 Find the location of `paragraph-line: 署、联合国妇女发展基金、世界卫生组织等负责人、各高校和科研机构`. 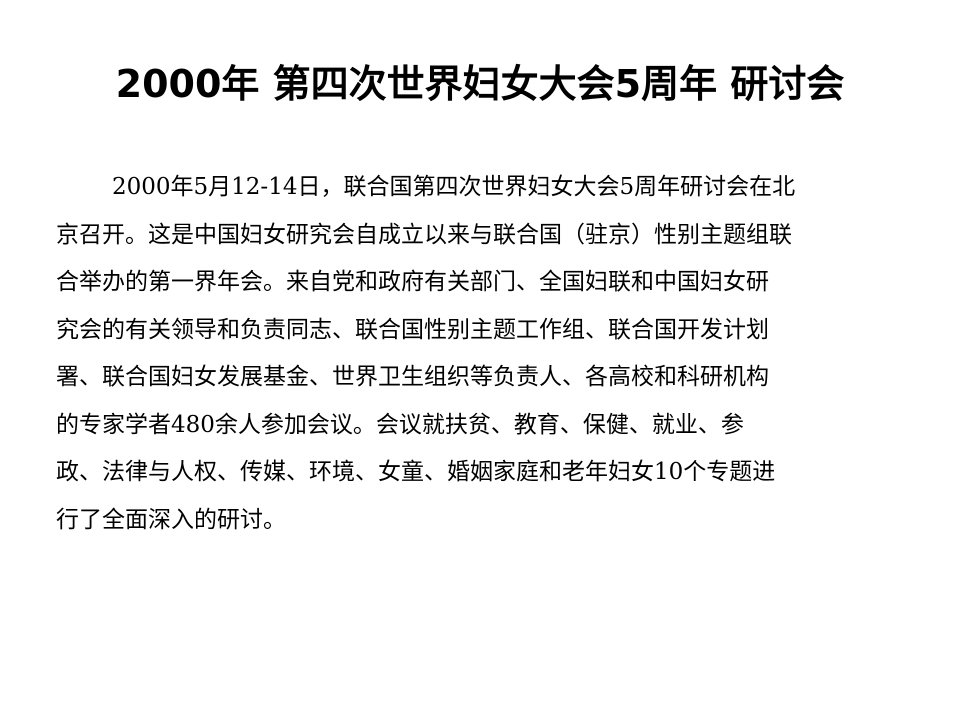

paragraph-line: 署、联合国妇女发展基金、世界卫生组织等负责人、各高校和科研机构 is located at coordinates (412, 377).